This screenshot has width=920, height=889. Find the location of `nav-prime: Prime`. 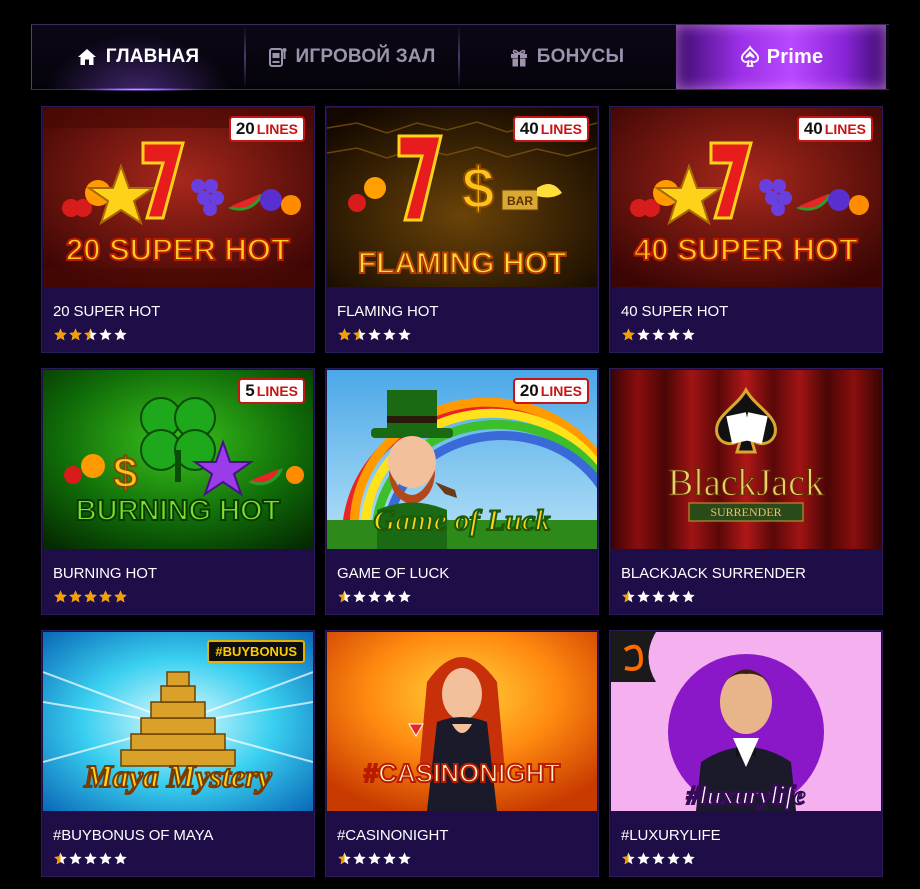

nav-prime: Prime is located at coordinates (781, 57).